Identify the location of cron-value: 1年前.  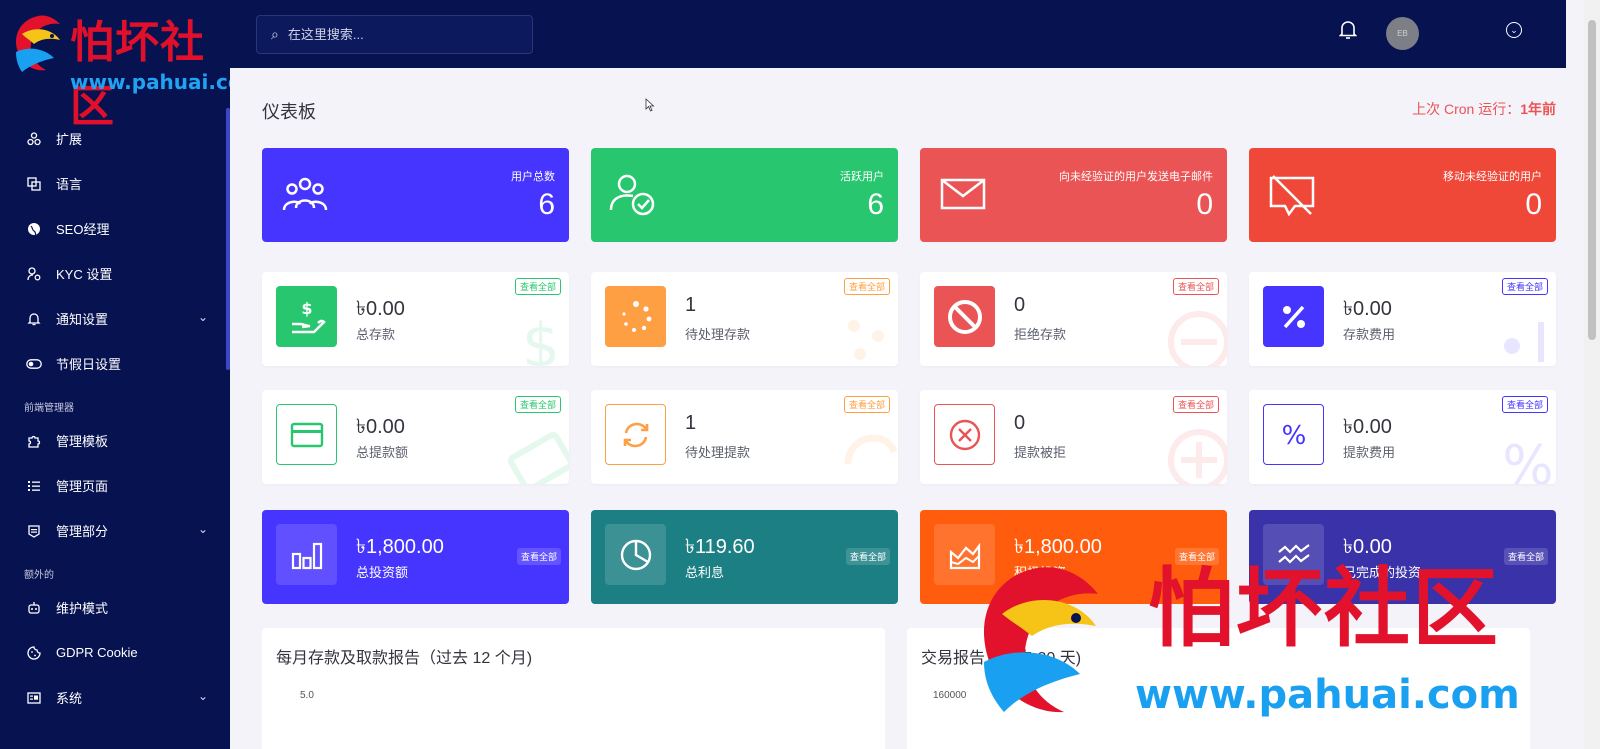
(1538, 109).